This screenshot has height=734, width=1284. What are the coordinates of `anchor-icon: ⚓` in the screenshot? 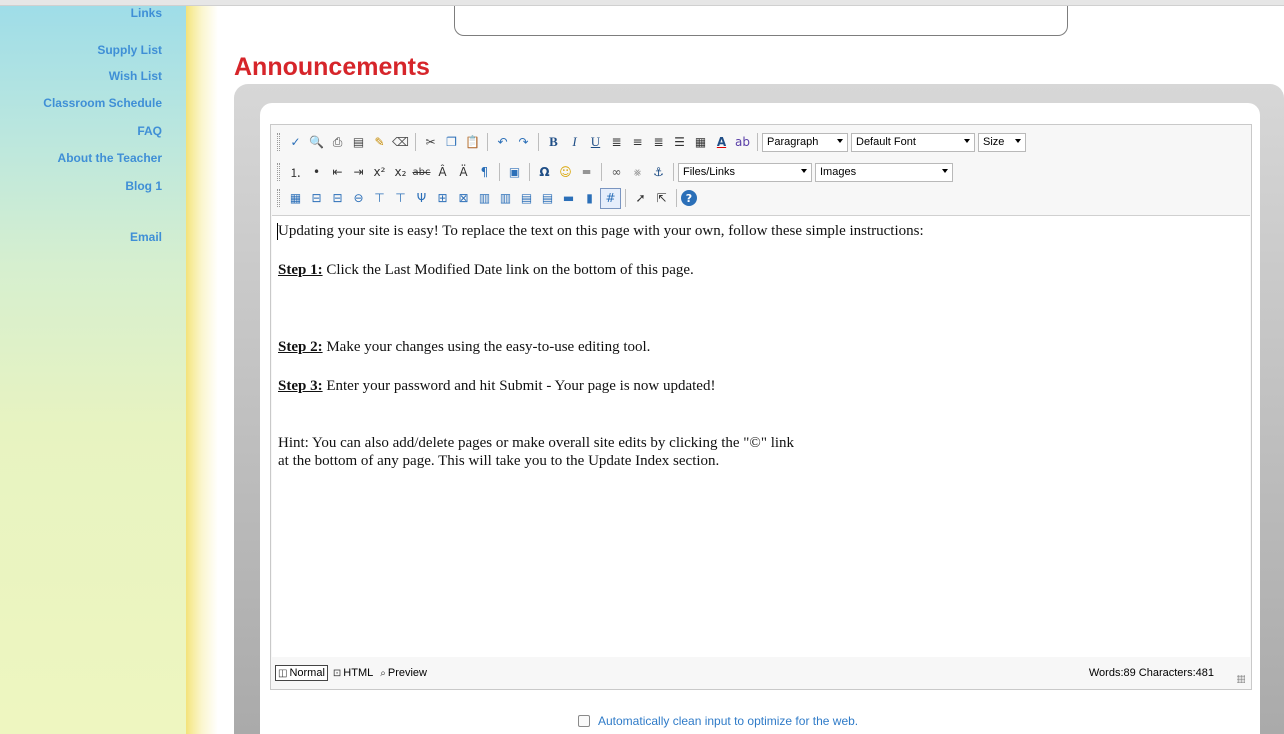 It's located at (658, 172).